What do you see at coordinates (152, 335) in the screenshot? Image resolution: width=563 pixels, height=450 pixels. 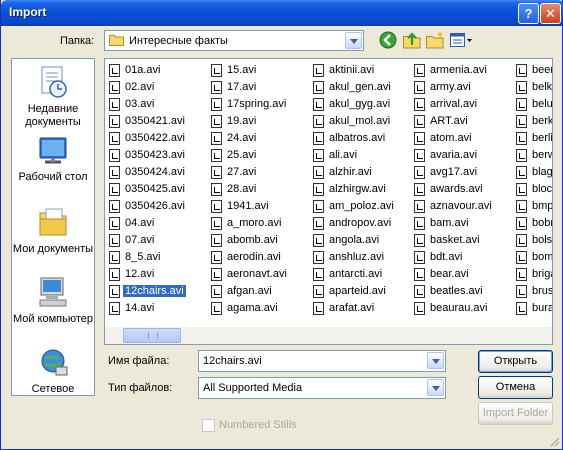 I see `scrollbar-thumb` at bounding box center [152, 335].